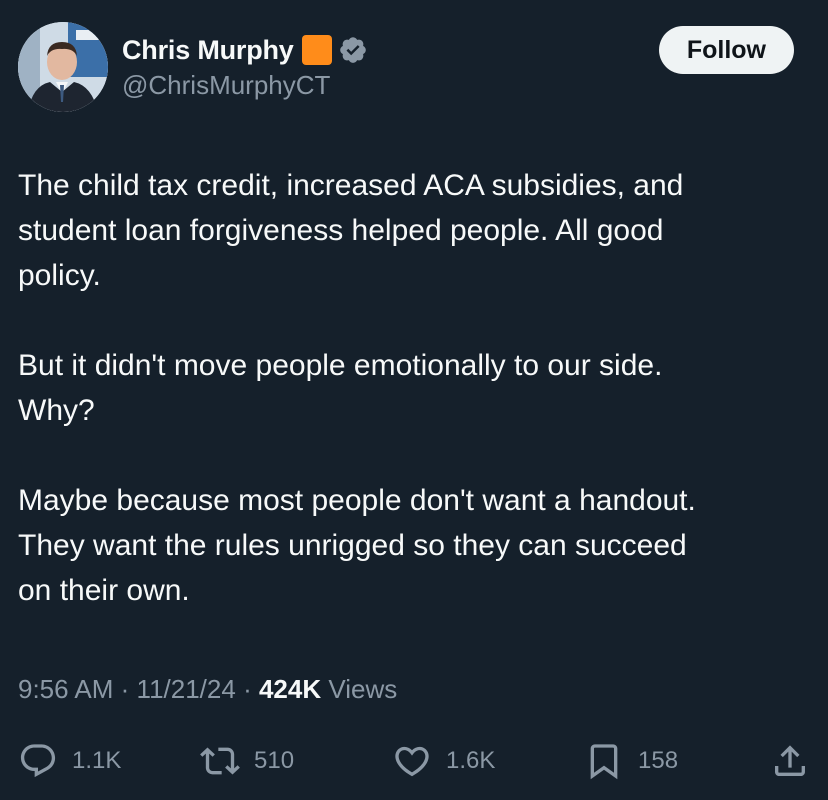  What do you see at coordinates (658, 760) in the screenshot?
I see `bookmark-count: 158` at bounding box center [658, 760].